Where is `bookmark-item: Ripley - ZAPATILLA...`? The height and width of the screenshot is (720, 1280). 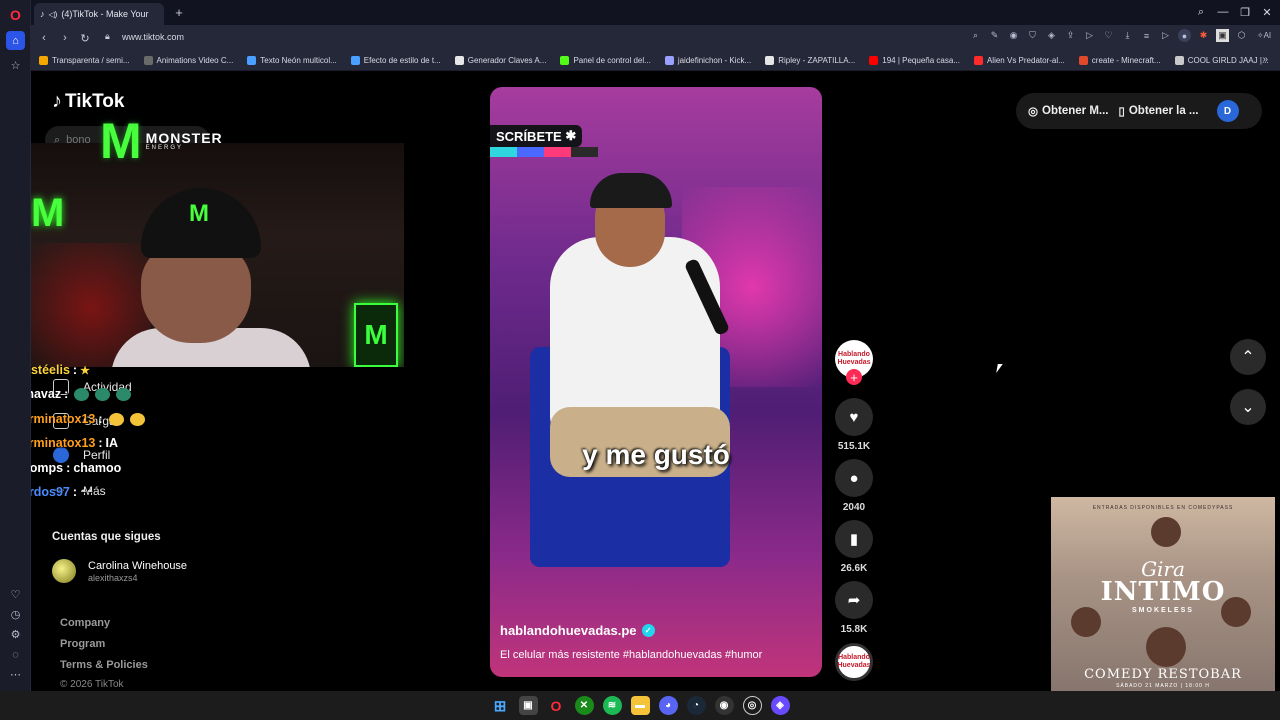
bookmark-item: Ripley - ZAPATILLA... is located at coordinates (810, 60).